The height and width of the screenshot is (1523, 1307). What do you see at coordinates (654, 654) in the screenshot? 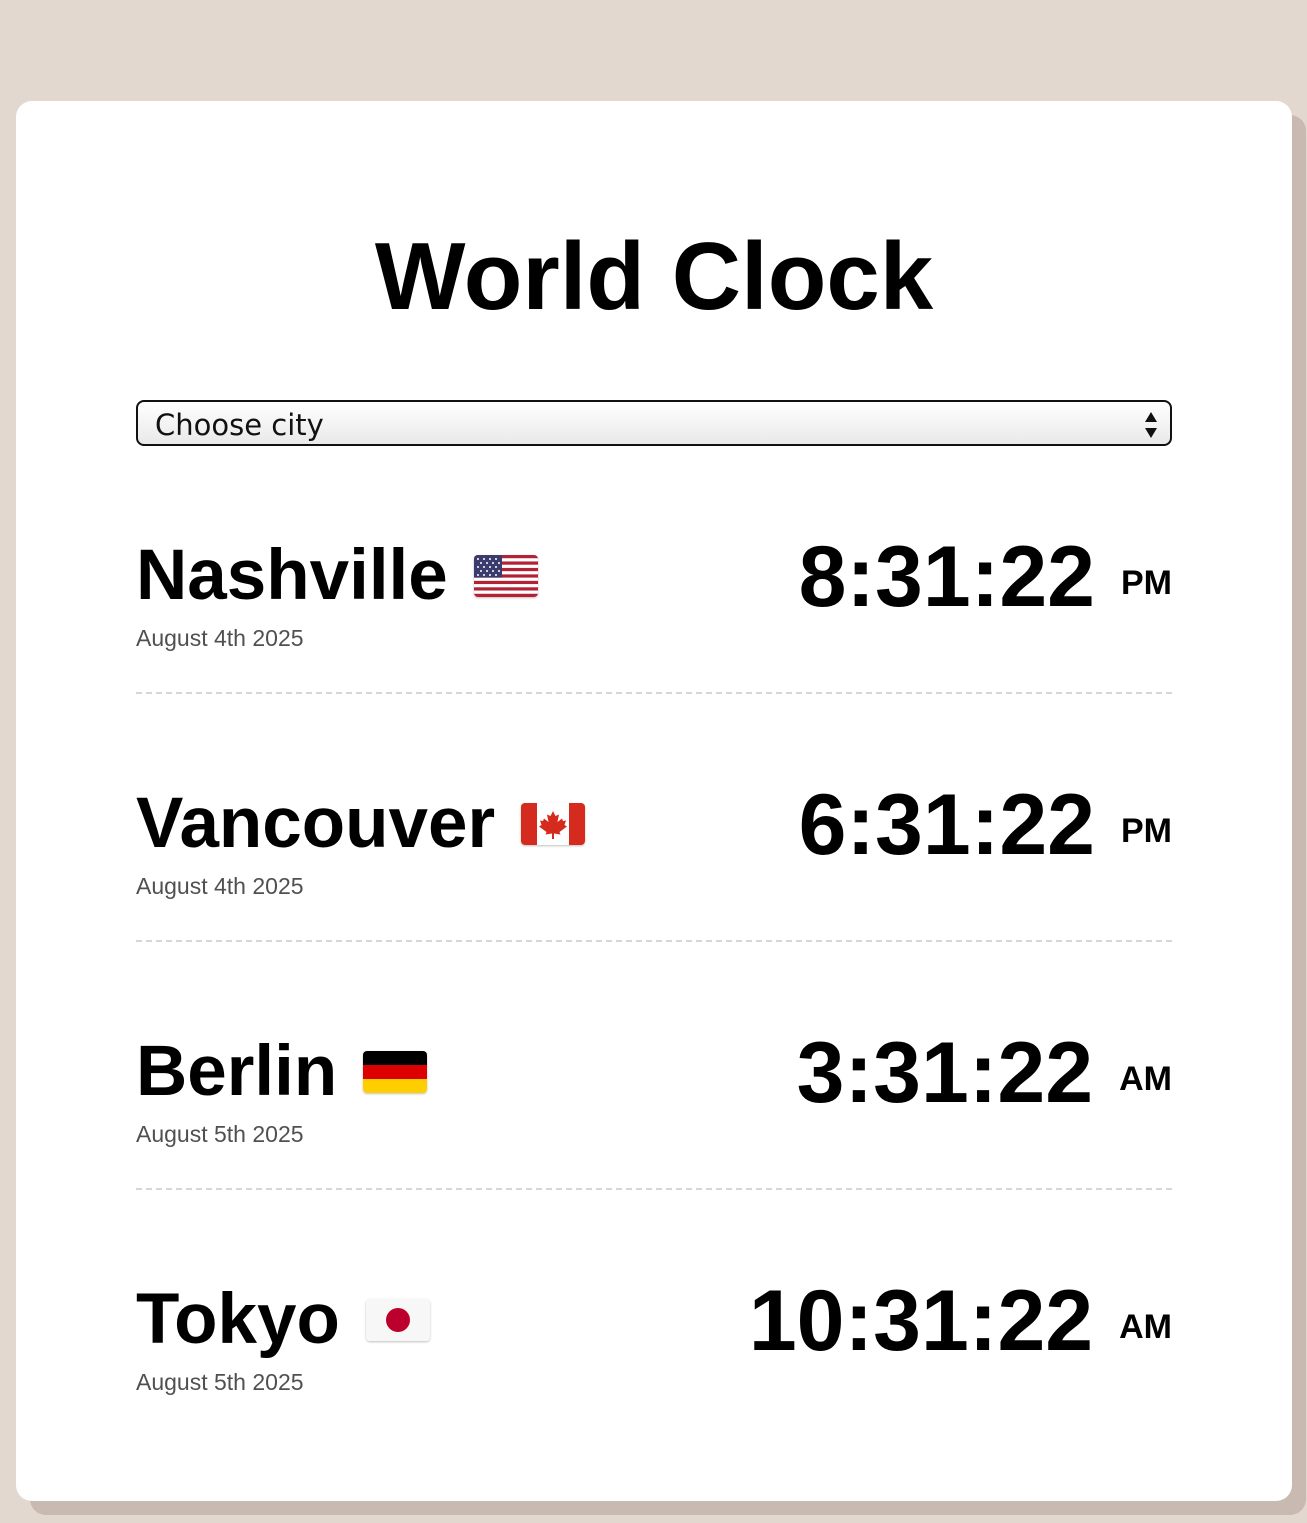
I see `city-clock-row: Nashville August 4th 2025 8:31:22 PM` at bounding box center [654, 654].